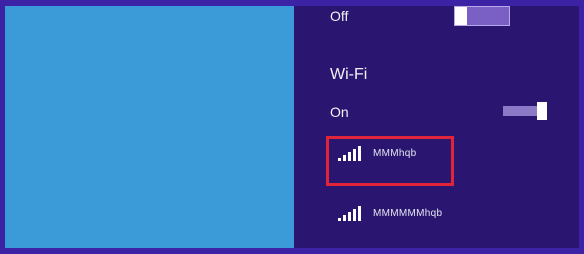 The image size is (584, 254). I want to click on network-name: MMMhqb, so click(395, 153).